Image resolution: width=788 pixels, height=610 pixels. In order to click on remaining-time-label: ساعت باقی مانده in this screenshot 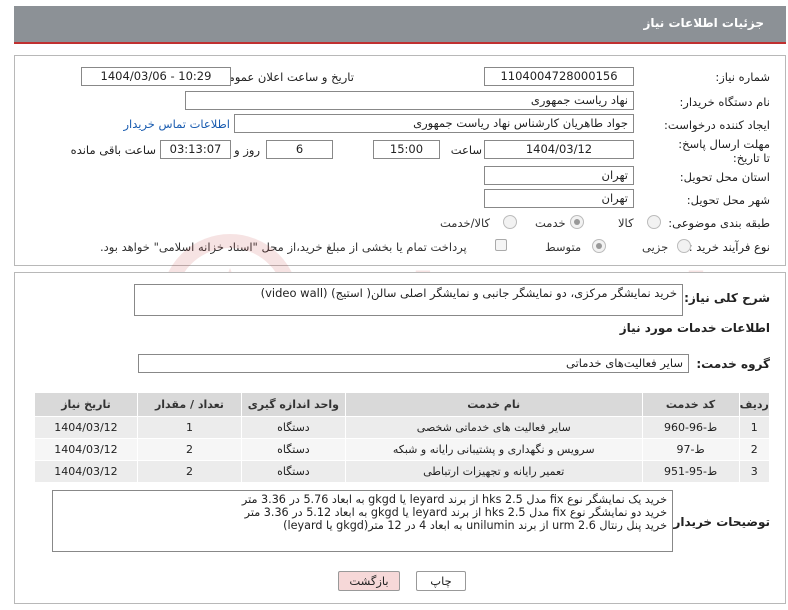, I will do `click(113, 150)`.